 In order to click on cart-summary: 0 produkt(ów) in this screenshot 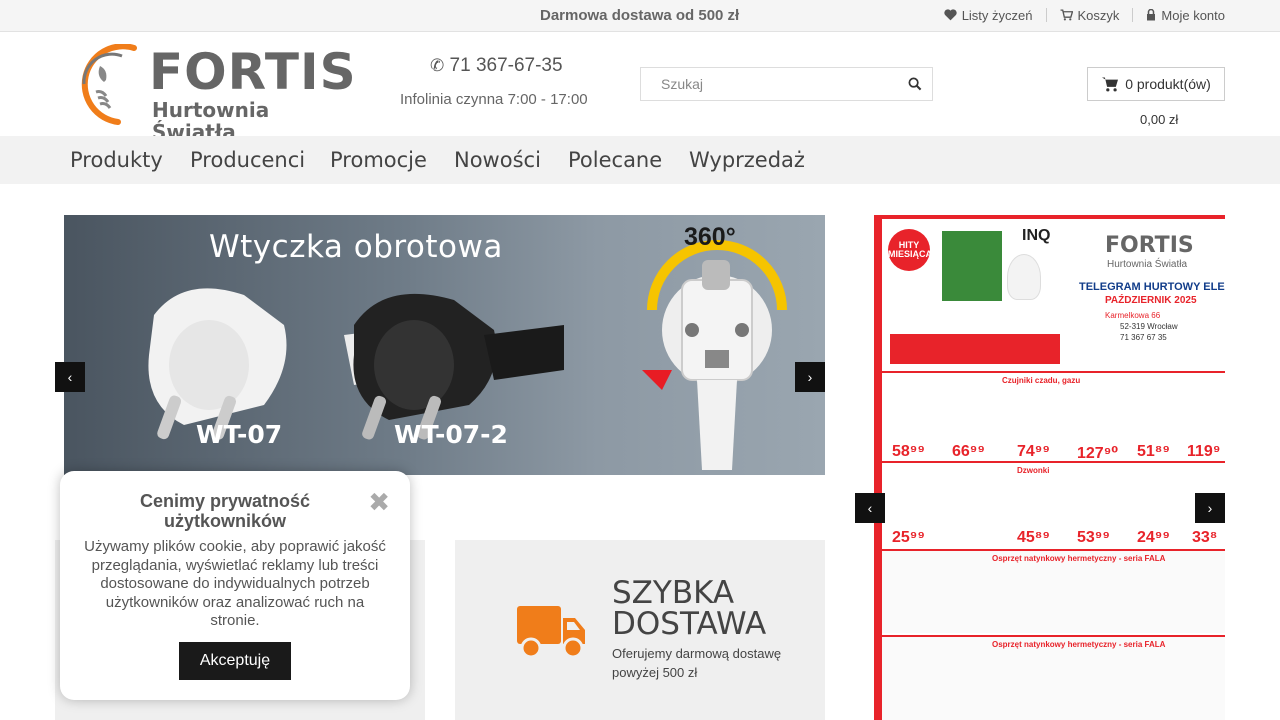, I will do `click(1168, 84)`.